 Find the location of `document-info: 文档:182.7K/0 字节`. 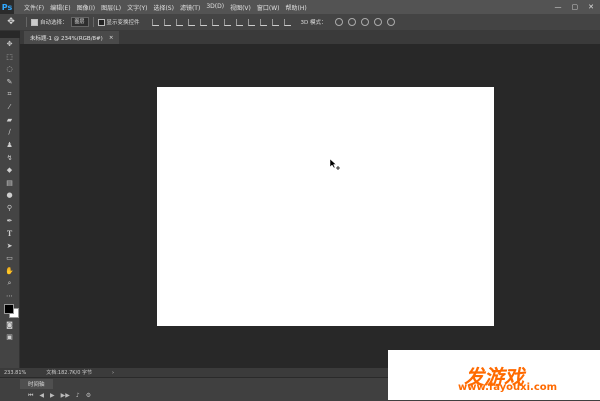

document-info: 文档:182.7K/0 字节 is located at coordinates (69, 372).